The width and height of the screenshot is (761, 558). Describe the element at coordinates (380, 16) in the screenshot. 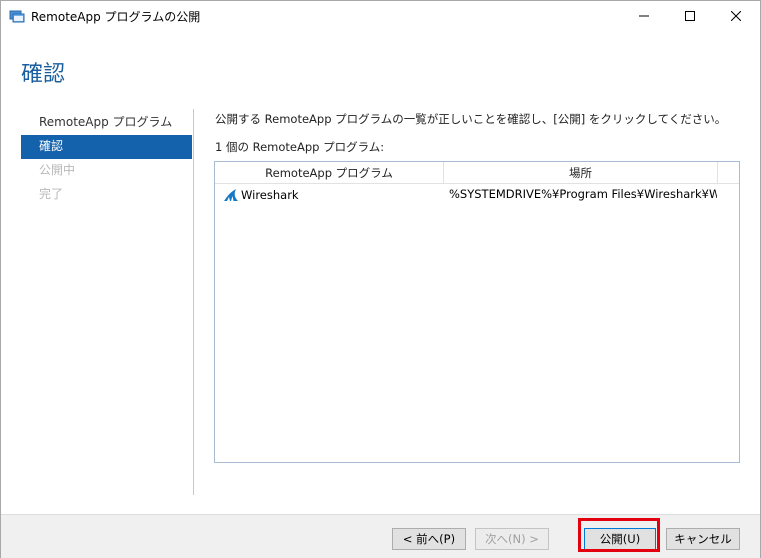

I see `title-bar: RemoteApp プログラムの公開` at that location.